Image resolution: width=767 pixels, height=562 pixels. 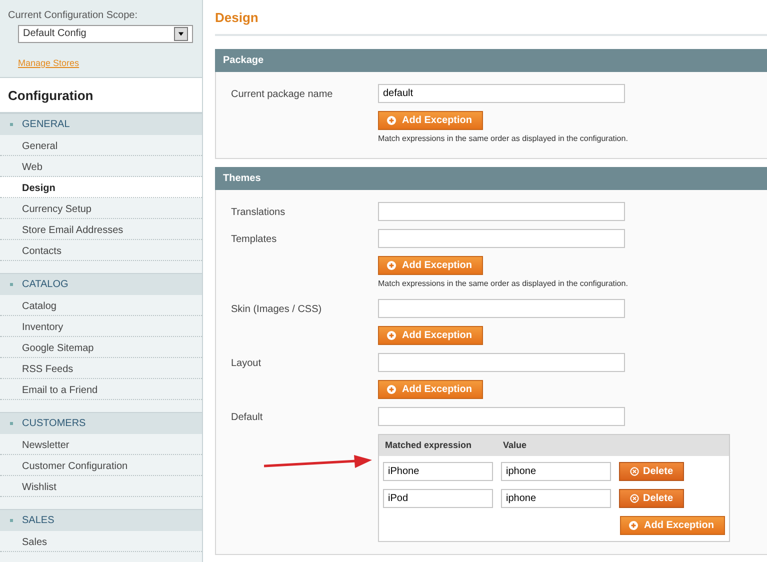 What do you see at coordinates (246, 363) in the screenshot?
I see `field-label: Layout` at bounding box center [246, 363].